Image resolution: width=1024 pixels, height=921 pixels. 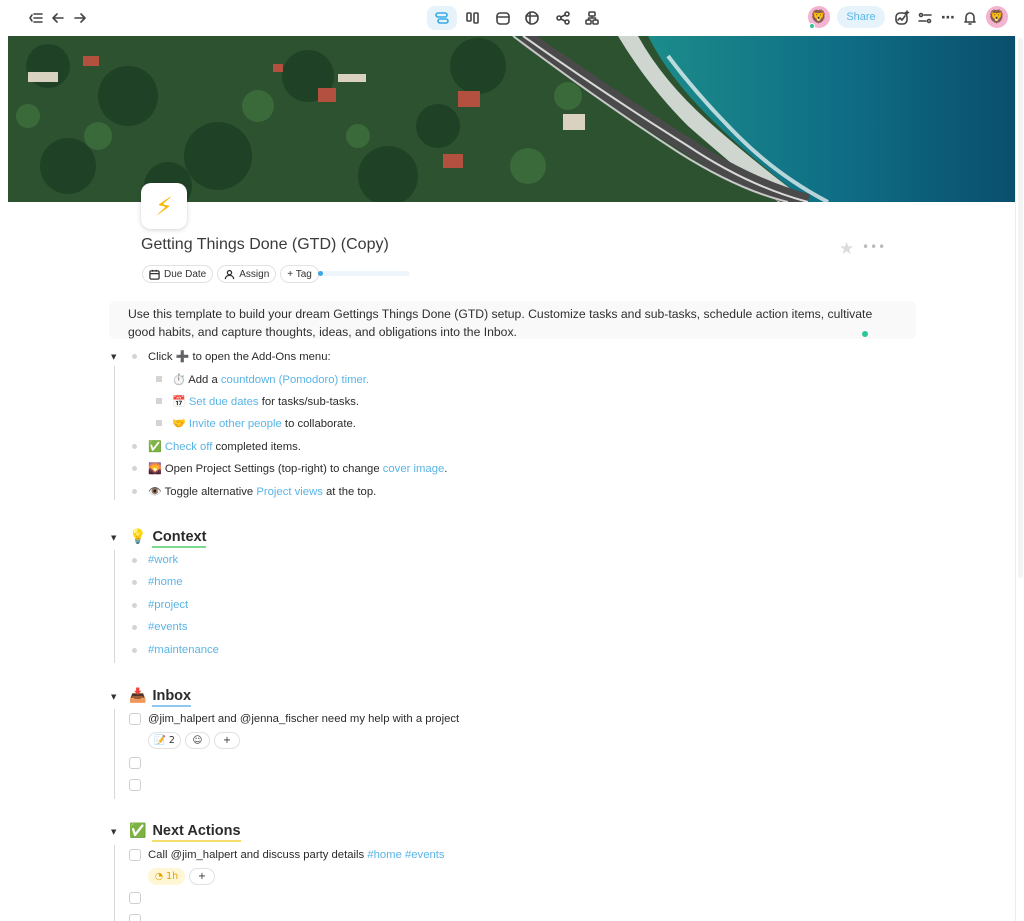 I want to click on description-presence-dot, so click(x=865, y=334).